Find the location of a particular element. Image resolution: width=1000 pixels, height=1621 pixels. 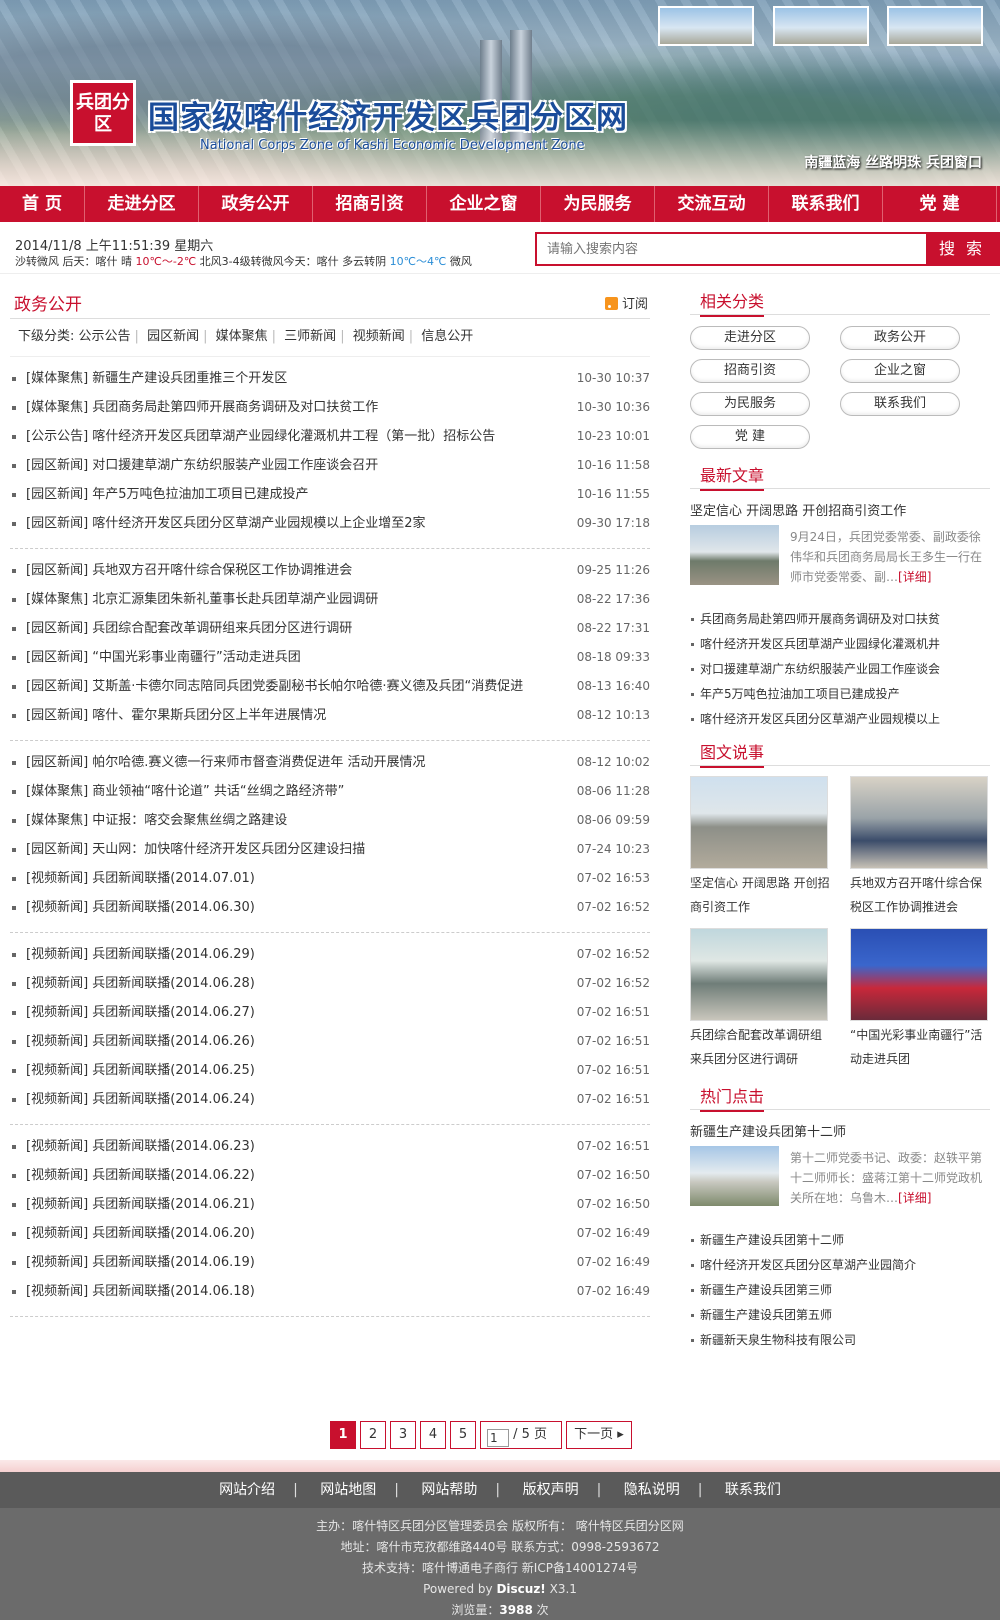

article-row: [园区新闻] 对口援建草湖广东纺织服装产业园工作座谈会召开 10-16 11:58 is located at coordinates (330, 465).